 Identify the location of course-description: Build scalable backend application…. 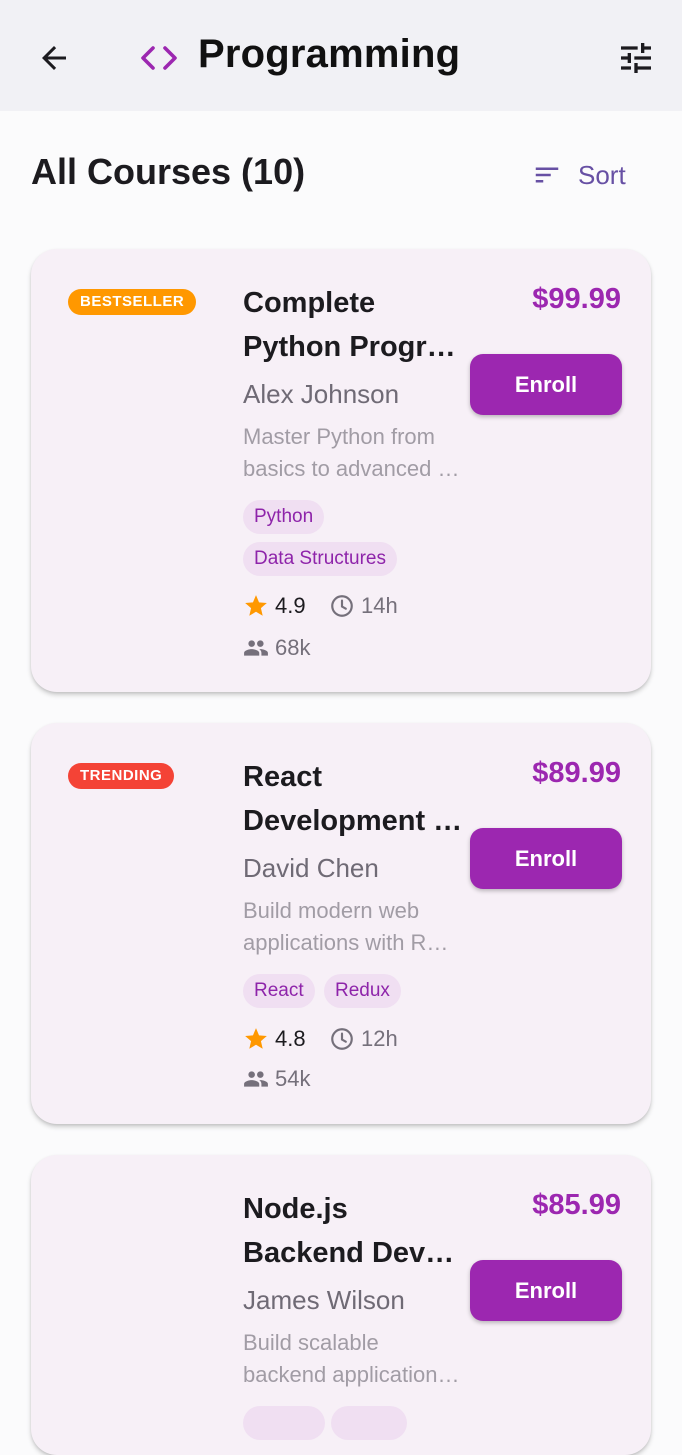
(351, 1358).